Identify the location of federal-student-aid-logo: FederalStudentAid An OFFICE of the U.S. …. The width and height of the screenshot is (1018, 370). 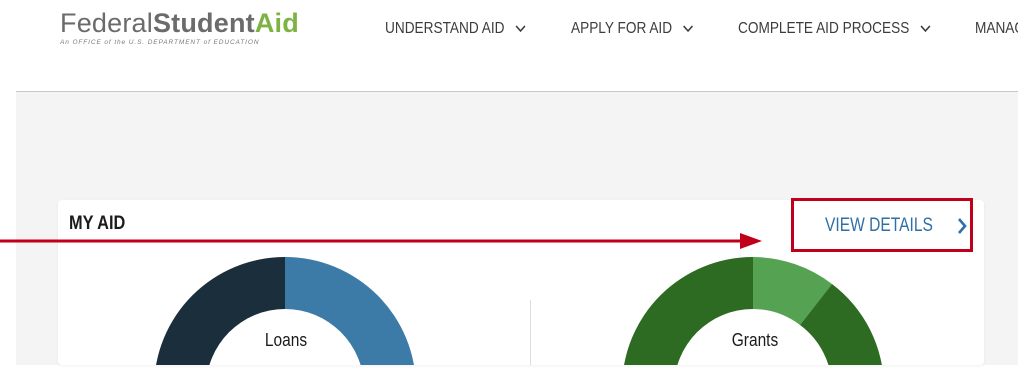
(179, 27).